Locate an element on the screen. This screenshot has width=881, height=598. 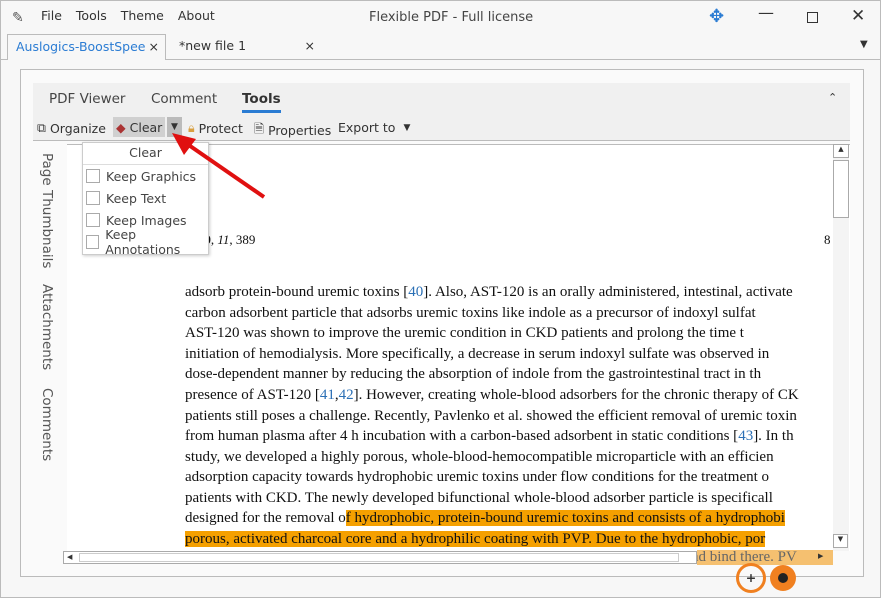
ribbon-tab-comment: Comment is located at coordinates (184, 99).